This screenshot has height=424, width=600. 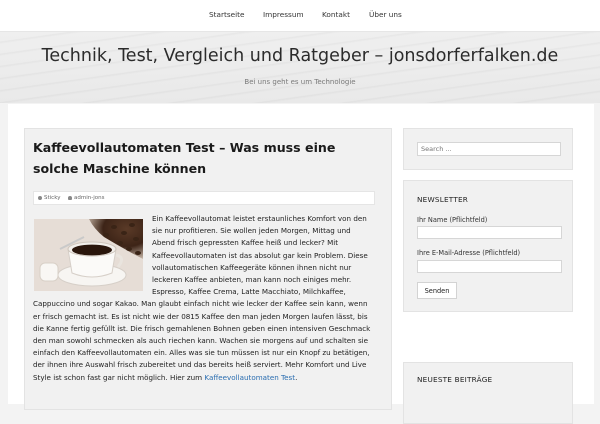 What do you see at coordinates (385, 14) in the screenshot?
I see `nav-item-ueber-uns: Über uns` at bounding box center [385, 14].